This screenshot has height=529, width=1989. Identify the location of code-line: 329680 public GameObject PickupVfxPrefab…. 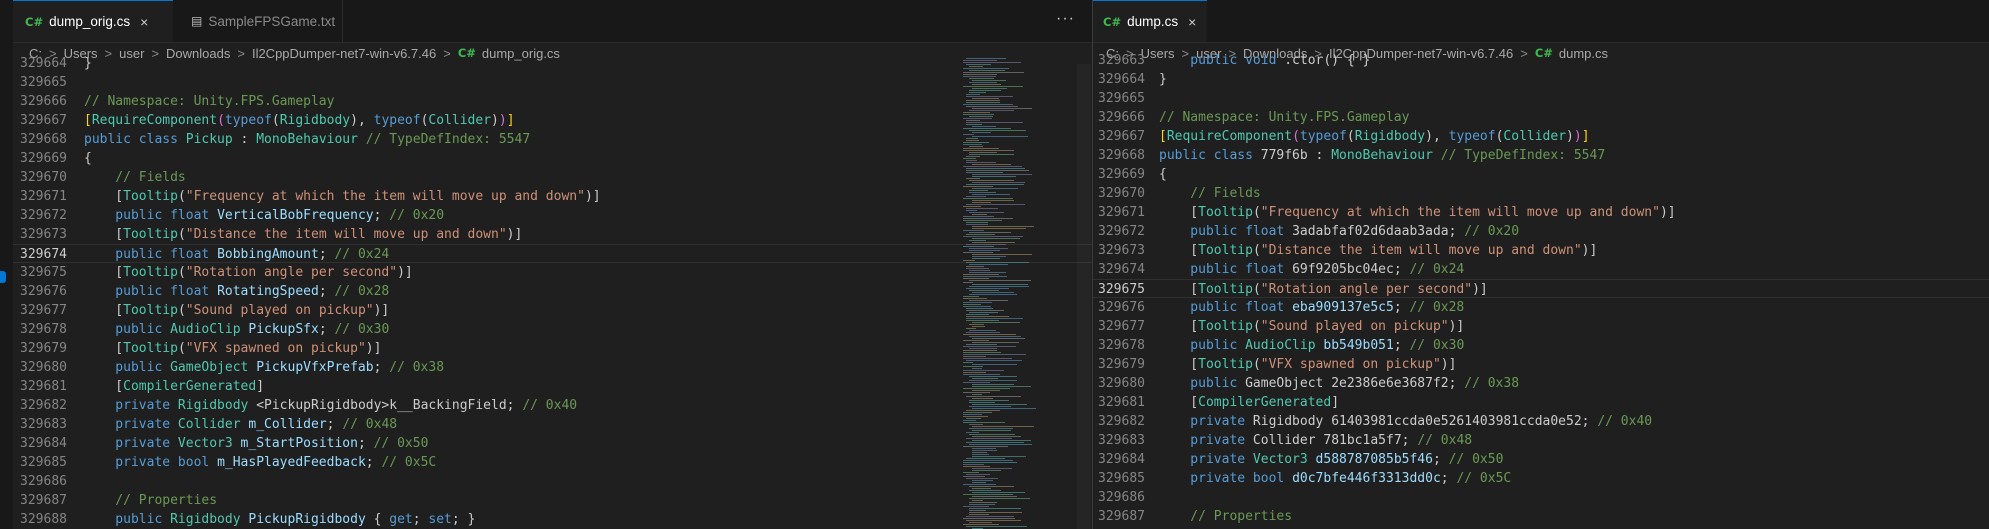
(552, 367).